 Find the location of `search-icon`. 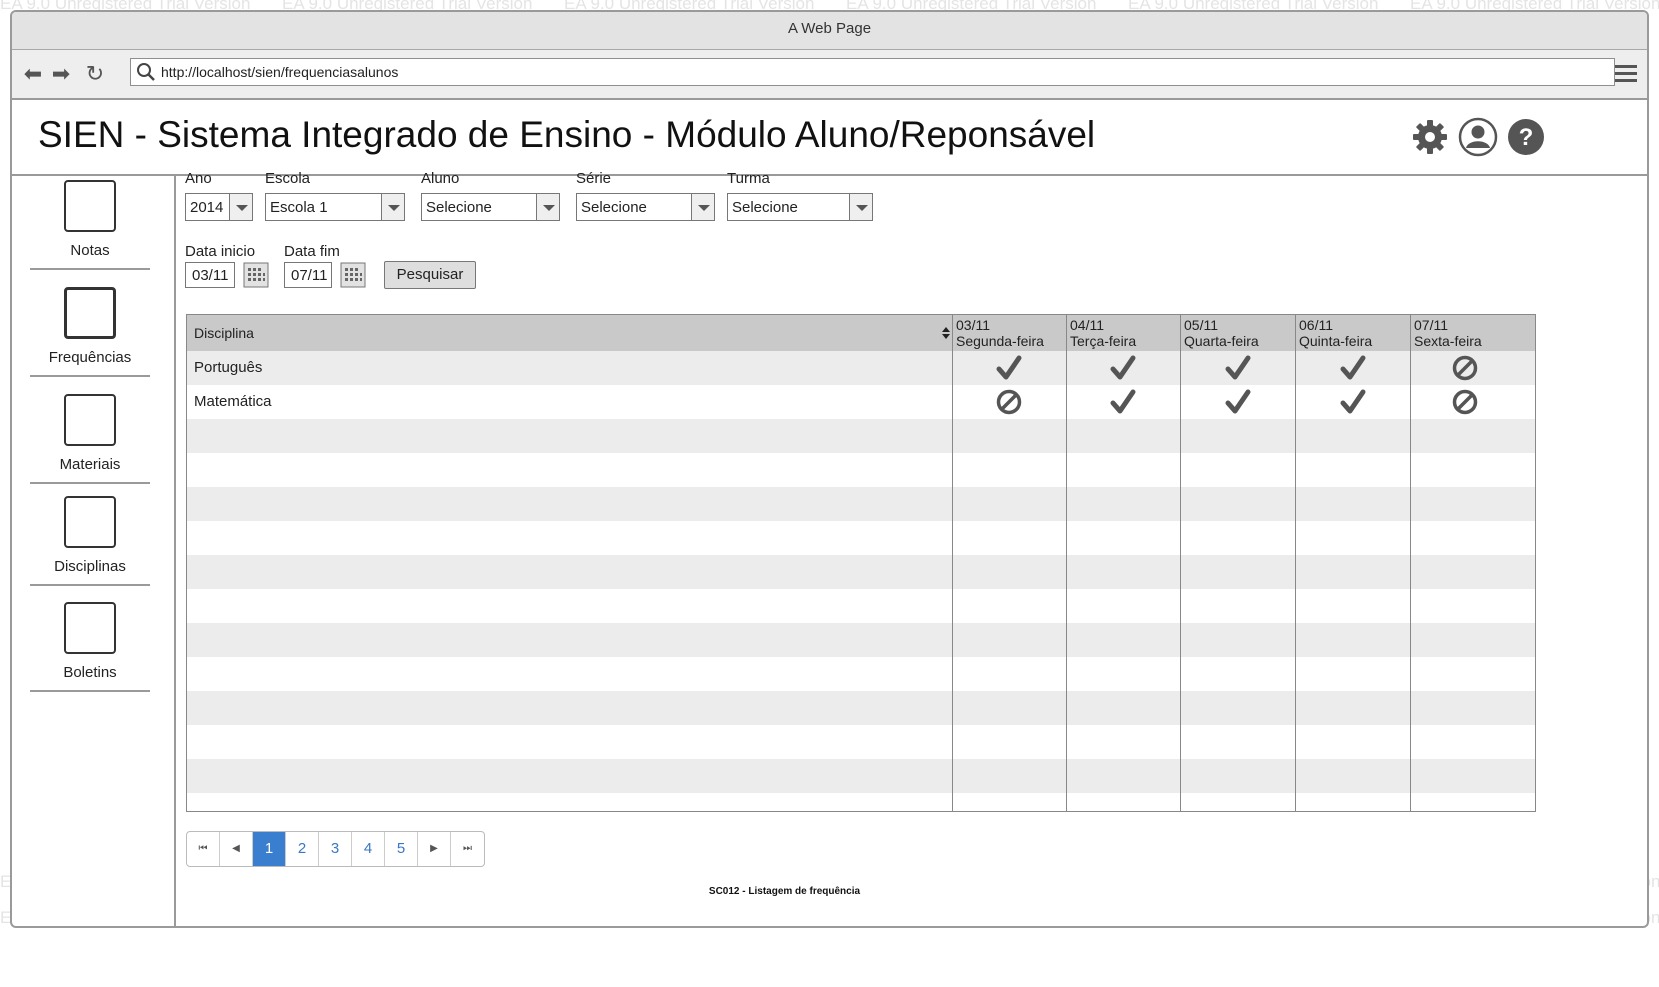

search-icon is located at coordinates (146, 72).